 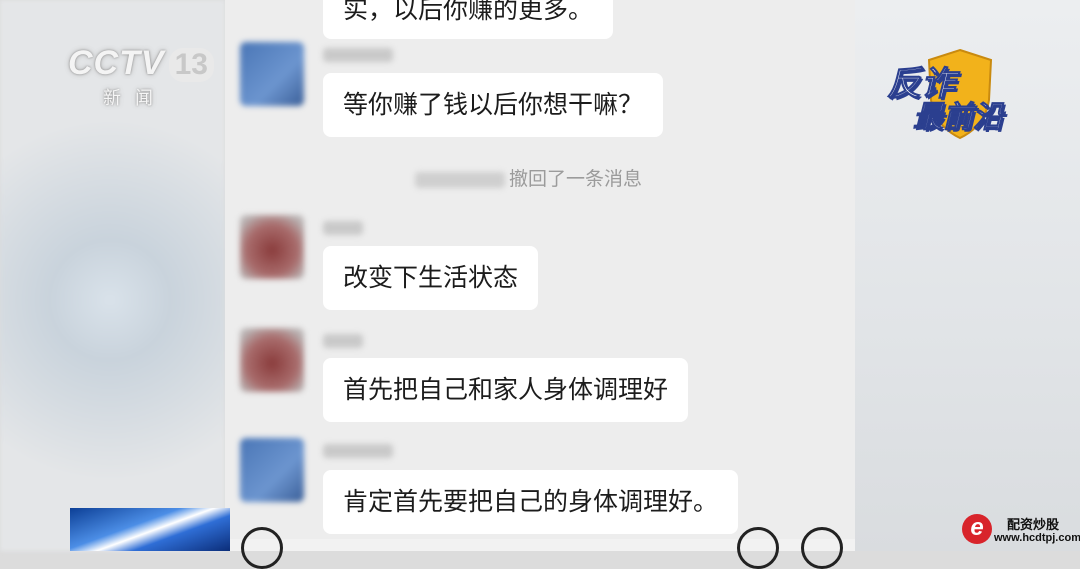 What do you see at coordinates (950, 94) in the screenshot?
I see `anti-fraud-program-badge: 反诈 最前沿` at bounding box center [950, 94].